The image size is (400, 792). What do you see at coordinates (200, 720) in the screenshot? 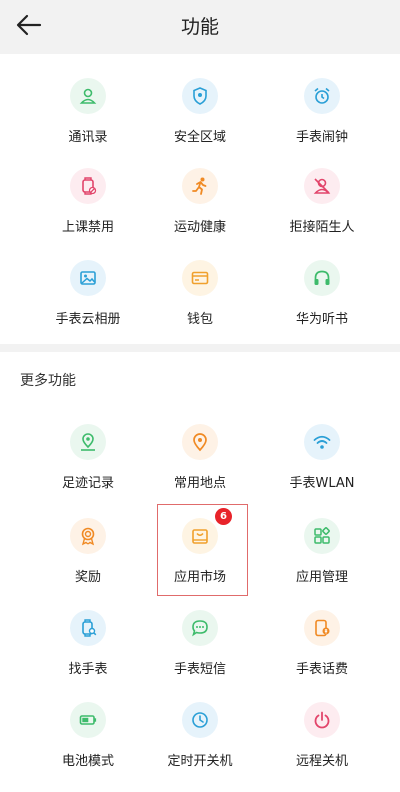
I see `timer-icon` at bounding box center [200, 720].